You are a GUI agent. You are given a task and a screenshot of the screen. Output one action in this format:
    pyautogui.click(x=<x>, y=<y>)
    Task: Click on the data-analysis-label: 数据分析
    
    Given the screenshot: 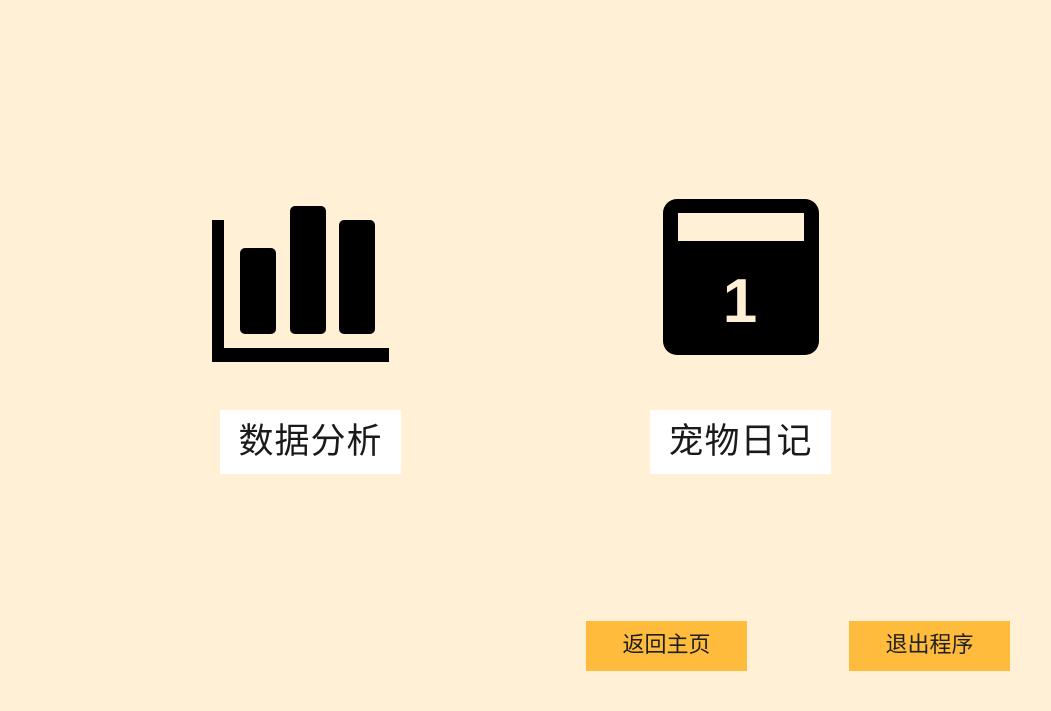 What is the action you would take?
    pyautogui.click(x=310, y=442)
    